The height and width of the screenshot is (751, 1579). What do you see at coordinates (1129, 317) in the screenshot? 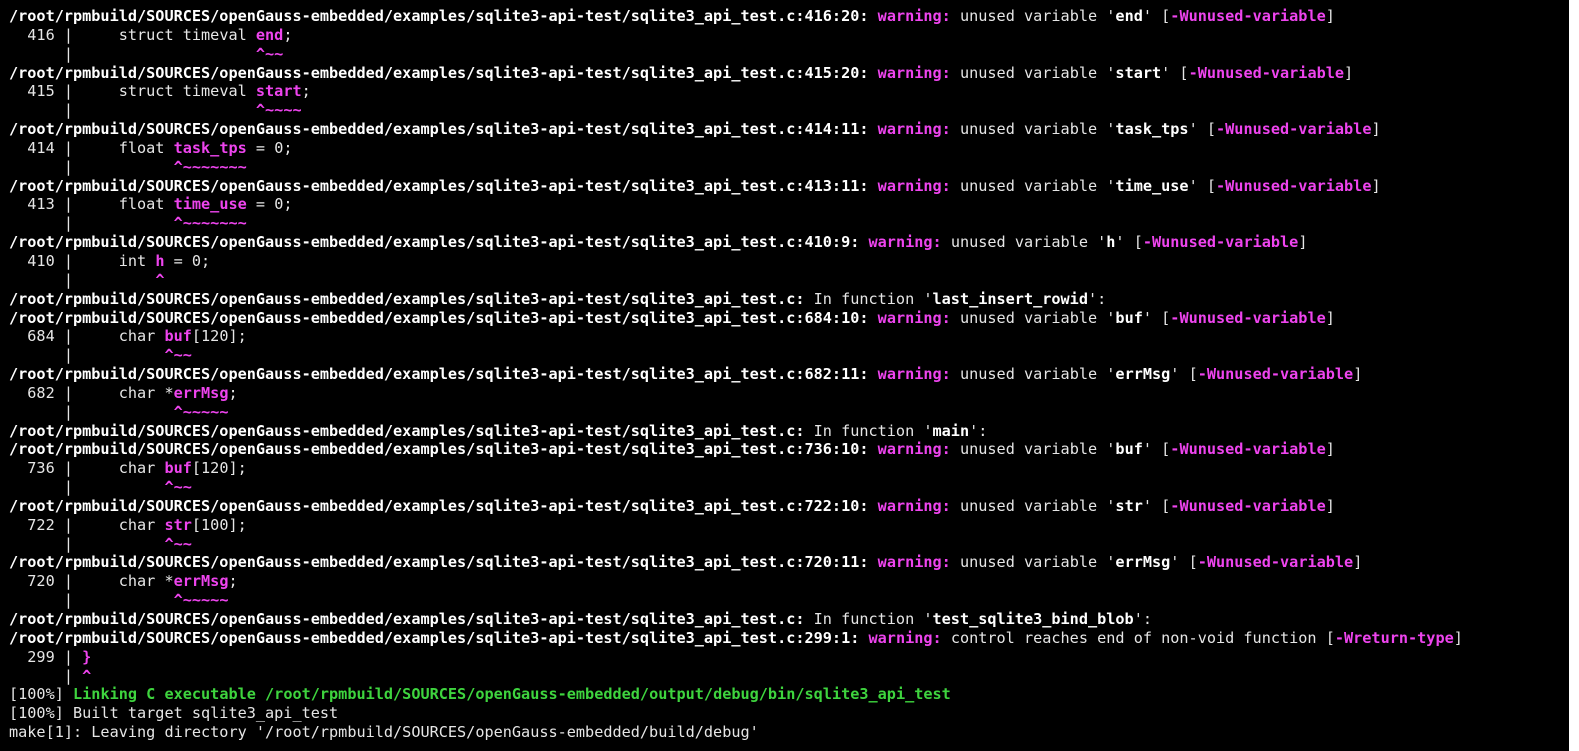
I see `identifier: buf` at bounding box center [1129, 317].